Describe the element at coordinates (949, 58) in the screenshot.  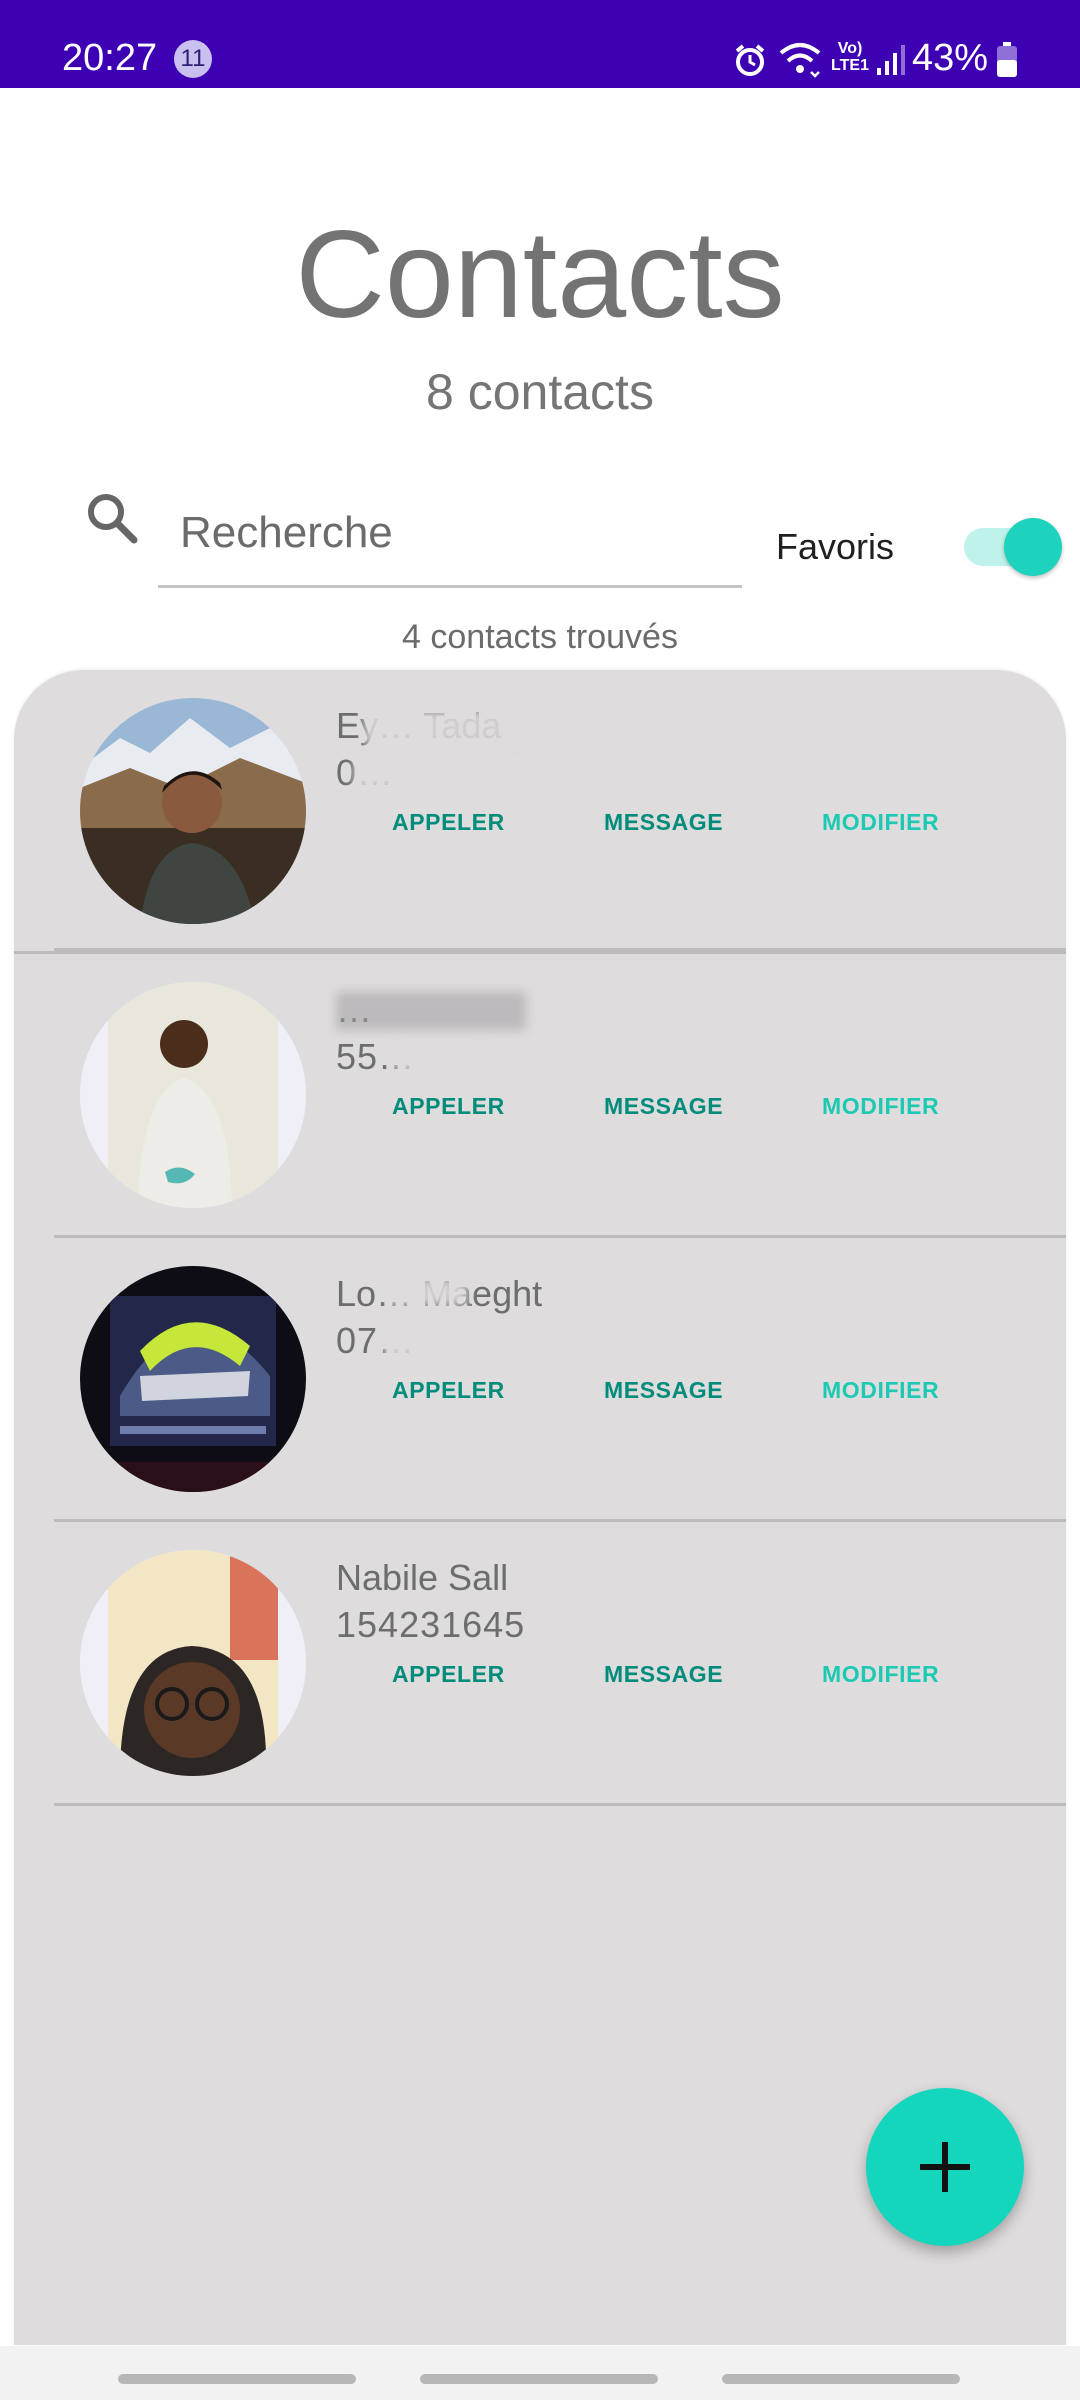
I see `battery-percent: 43%` at that location.